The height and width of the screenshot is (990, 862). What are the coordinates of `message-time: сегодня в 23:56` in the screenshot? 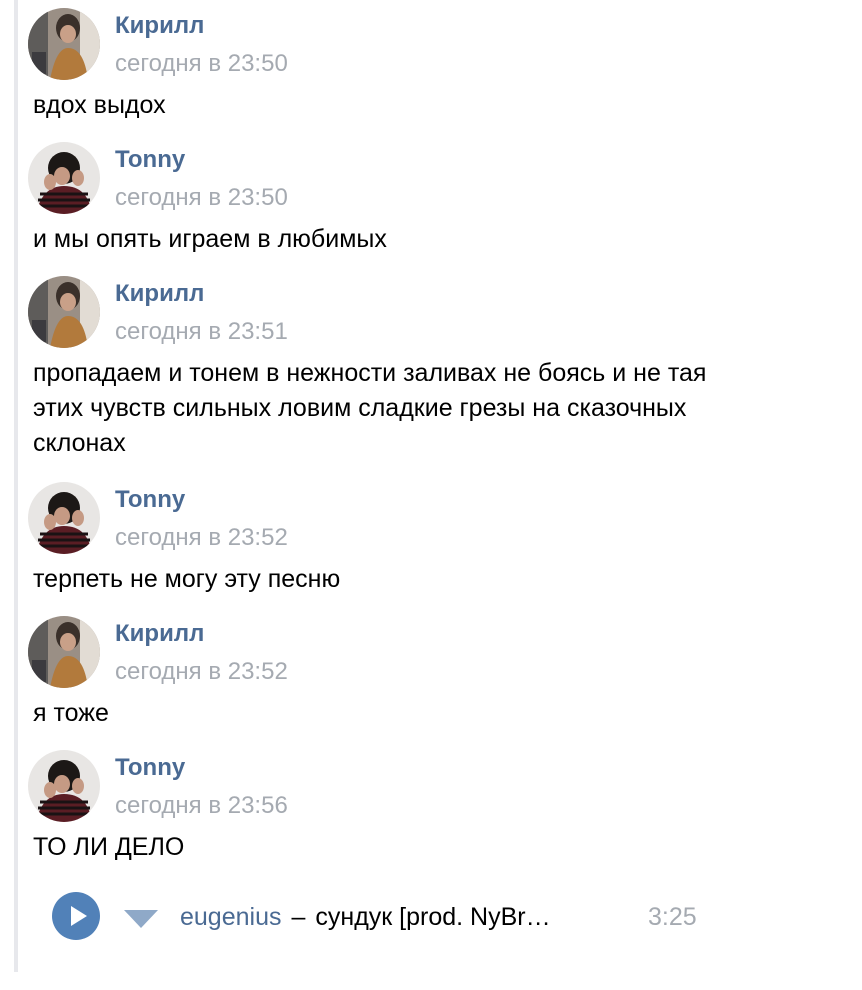 It's located at (201, 806).